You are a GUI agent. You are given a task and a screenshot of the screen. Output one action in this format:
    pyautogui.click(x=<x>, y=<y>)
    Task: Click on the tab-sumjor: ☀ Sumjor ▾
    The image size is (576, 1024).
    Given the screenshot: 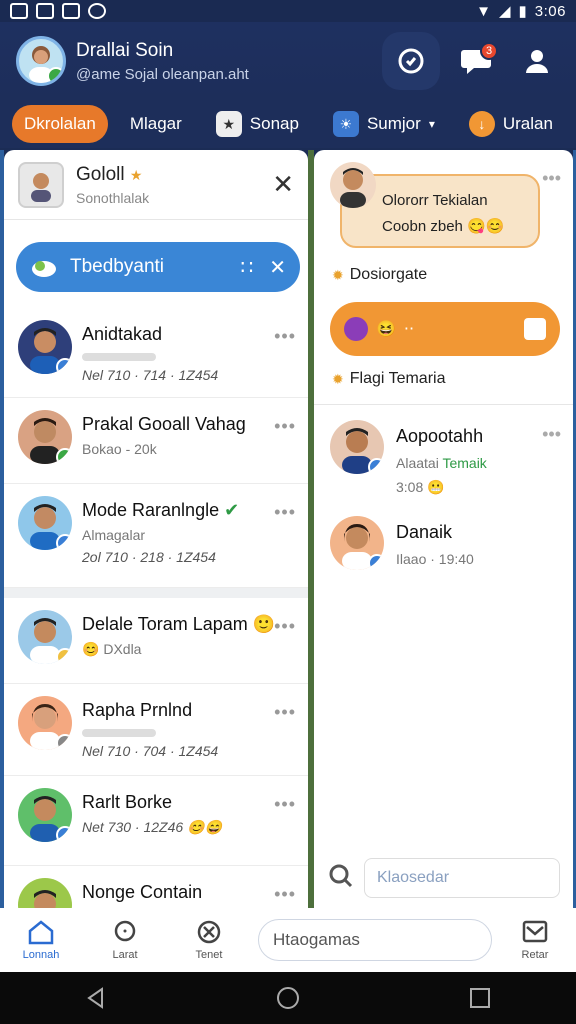 What is the action you would take?
    pyautogui.click(x=384, y=124)
    